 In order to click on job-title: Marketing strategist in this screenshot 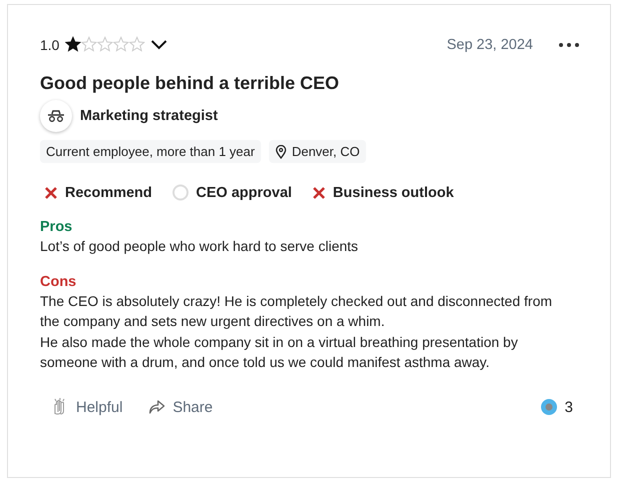, I will do `click(149, 116)`.